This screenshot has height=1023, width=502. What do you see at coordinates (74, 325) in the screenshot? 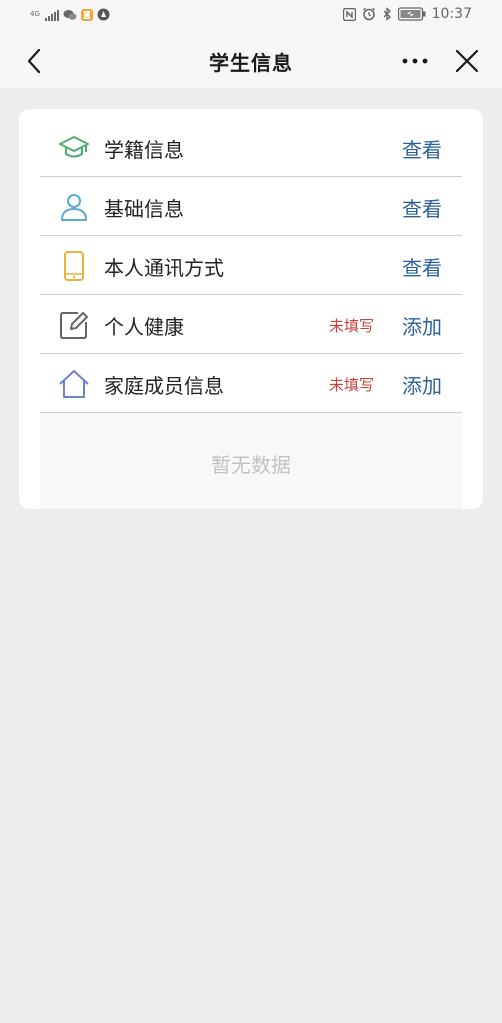
I see `edit-icon` at bounding box center [74, 325].